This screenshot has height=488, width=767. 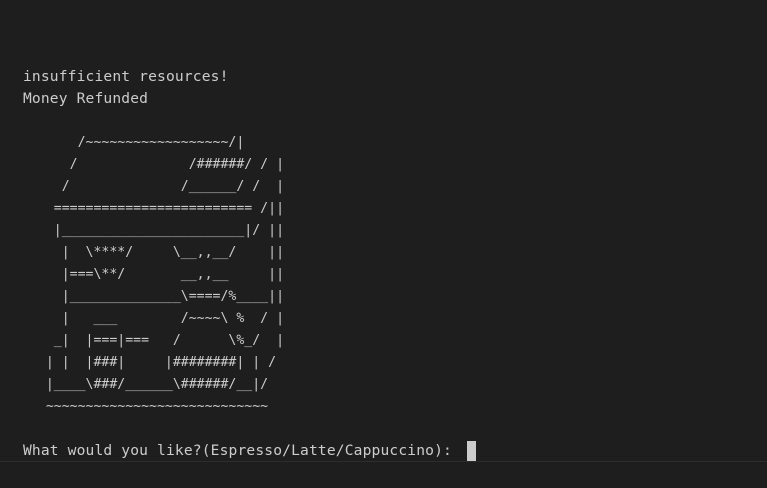 I want to click on error-message: insufficient resources!, so click(x=126, y=76).